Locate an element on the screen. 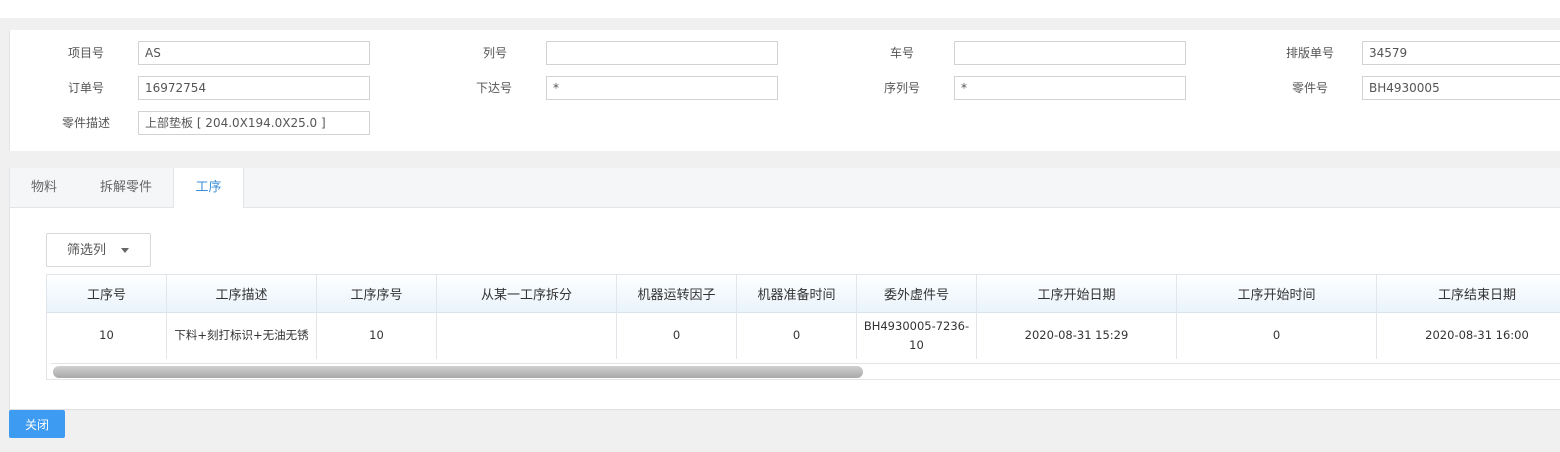 This screenshot has height=452, width=1560. part-desc-input: 上部垫板 [ 204.0X194.0X25.0 ] is located at coordinates (254, 123).